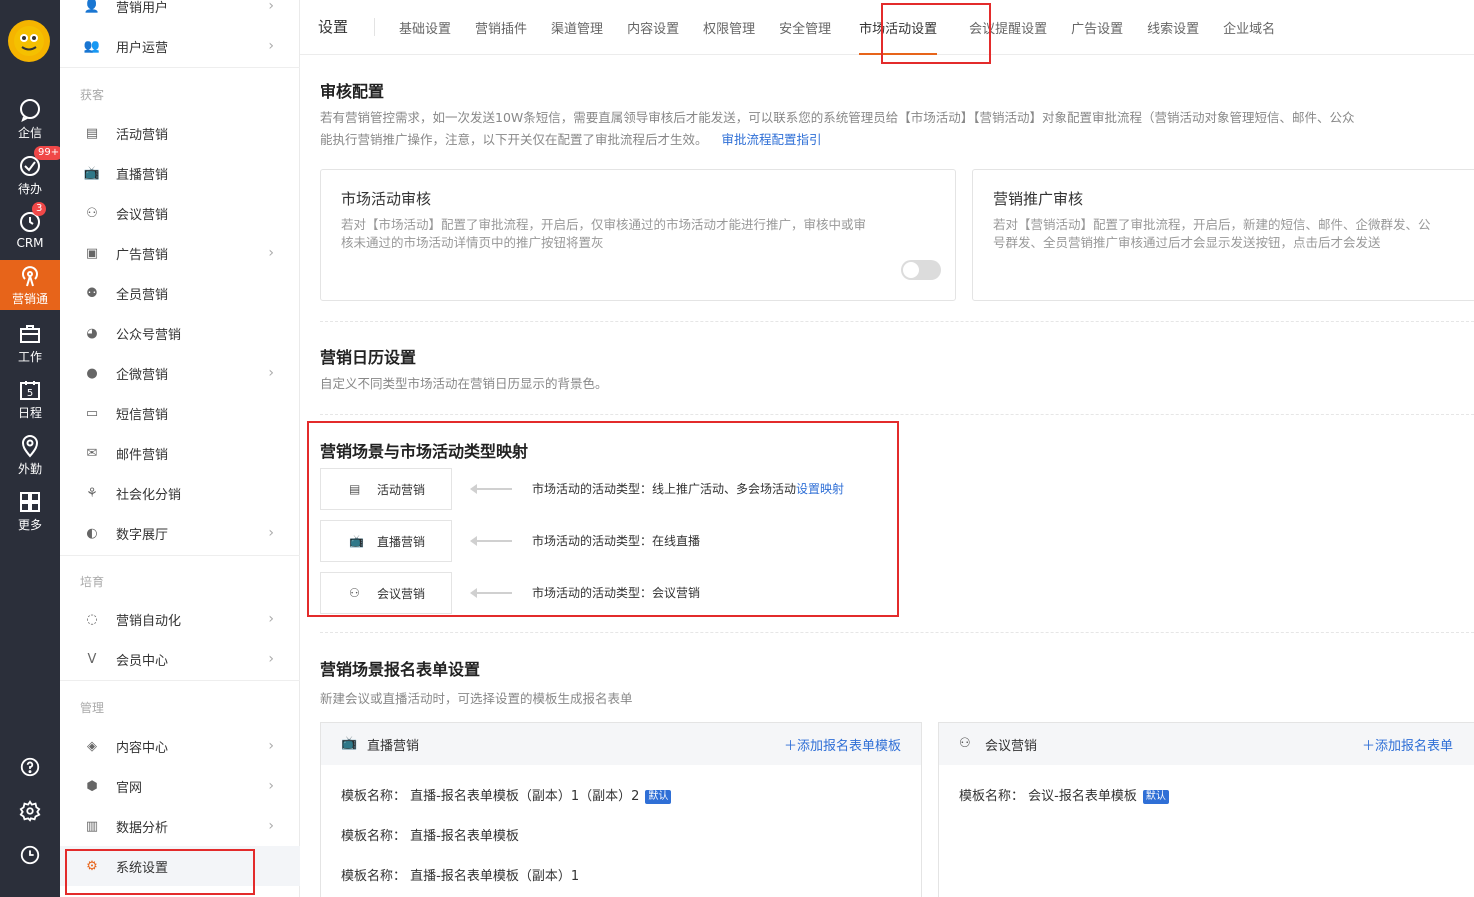  What do you see at coordinates (180, 173) in the screenshot?
I see `sidebar-item-live-marketing: 📺 直播营销` at bounding box center [180, 173].